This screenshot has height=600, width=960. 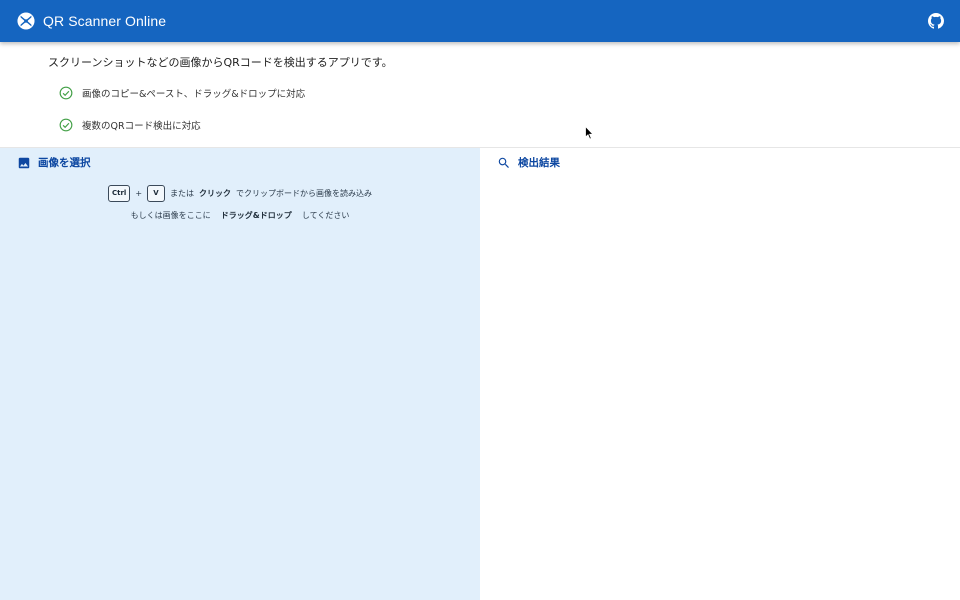 What do you see at coordinates (539, 163) in the screenshot?
I see `result-pane-title: 検出結果` at bounding box center [539, 163].